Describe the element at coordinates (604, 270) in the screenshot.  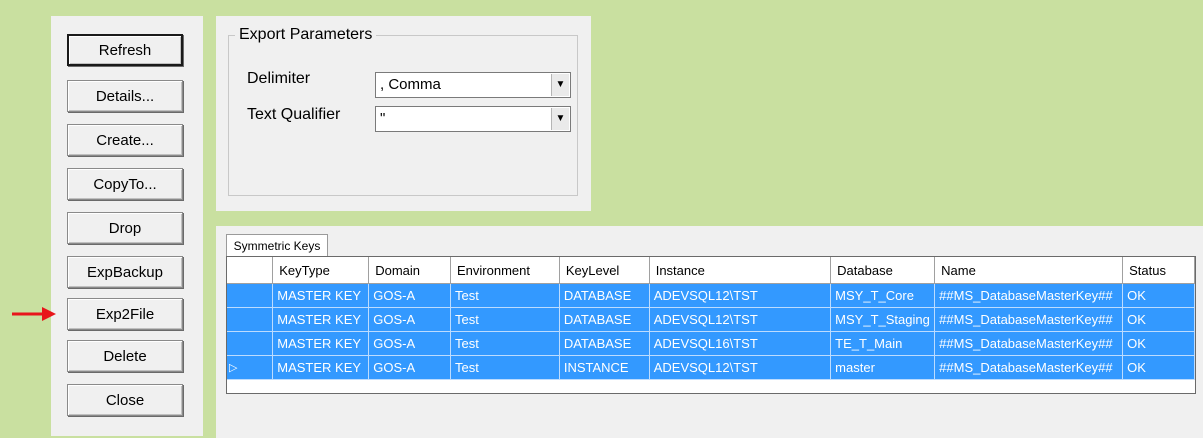
I see `column-header: KeyLevel` at that location.